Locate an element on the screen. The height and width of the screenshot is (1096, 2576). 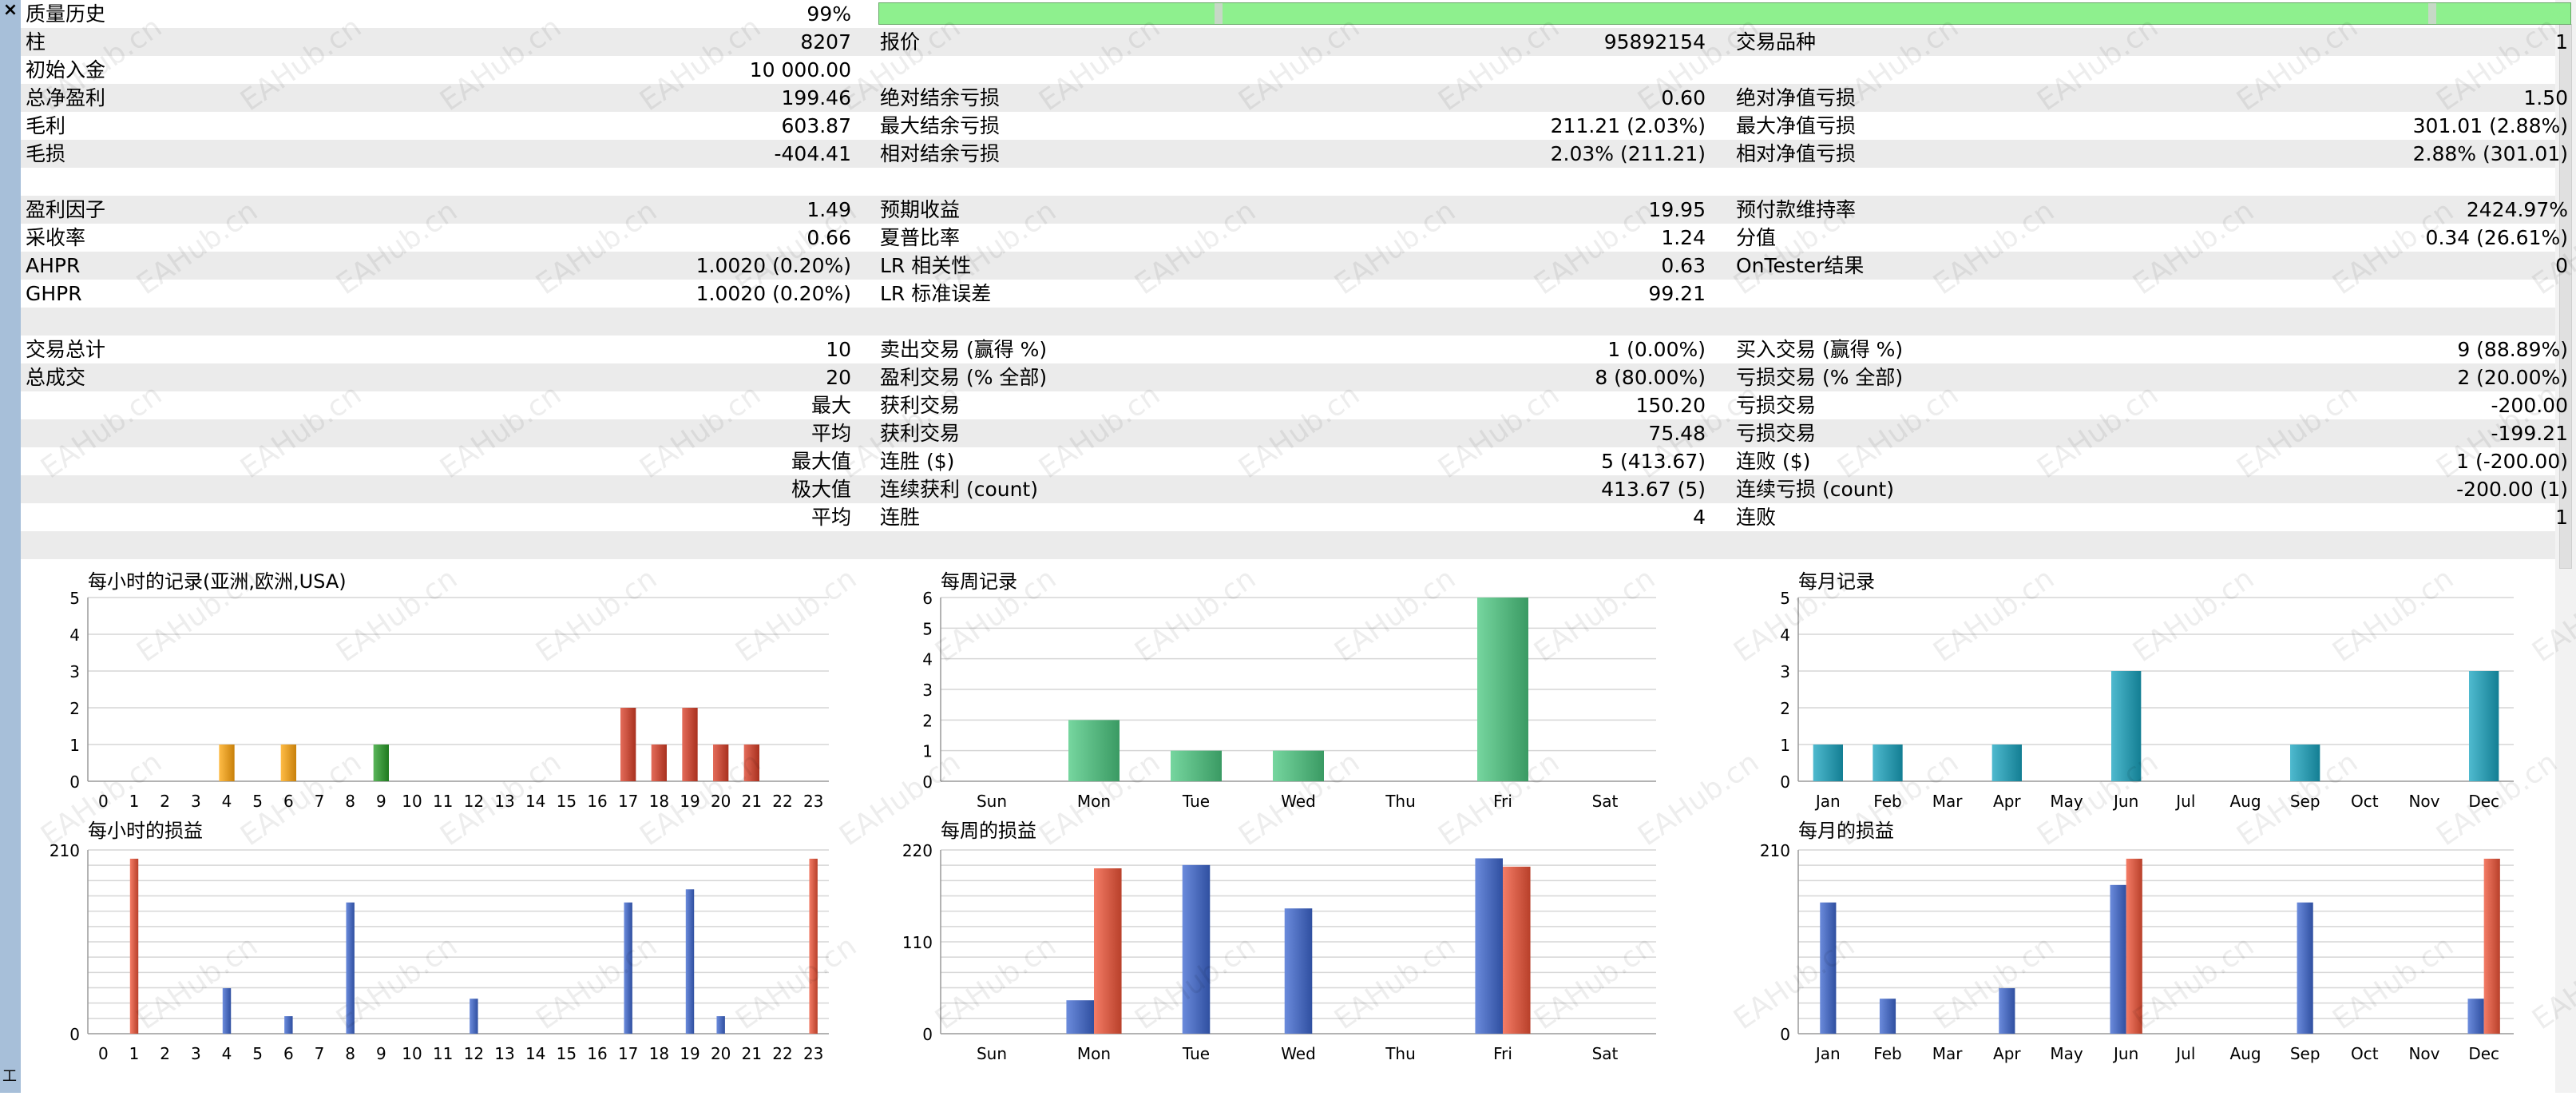
stats-row: 最大值 连胜 ($) 5 (413.67) 连败 ($) 1 (-200.00) is located at coordinates (1295, 461).